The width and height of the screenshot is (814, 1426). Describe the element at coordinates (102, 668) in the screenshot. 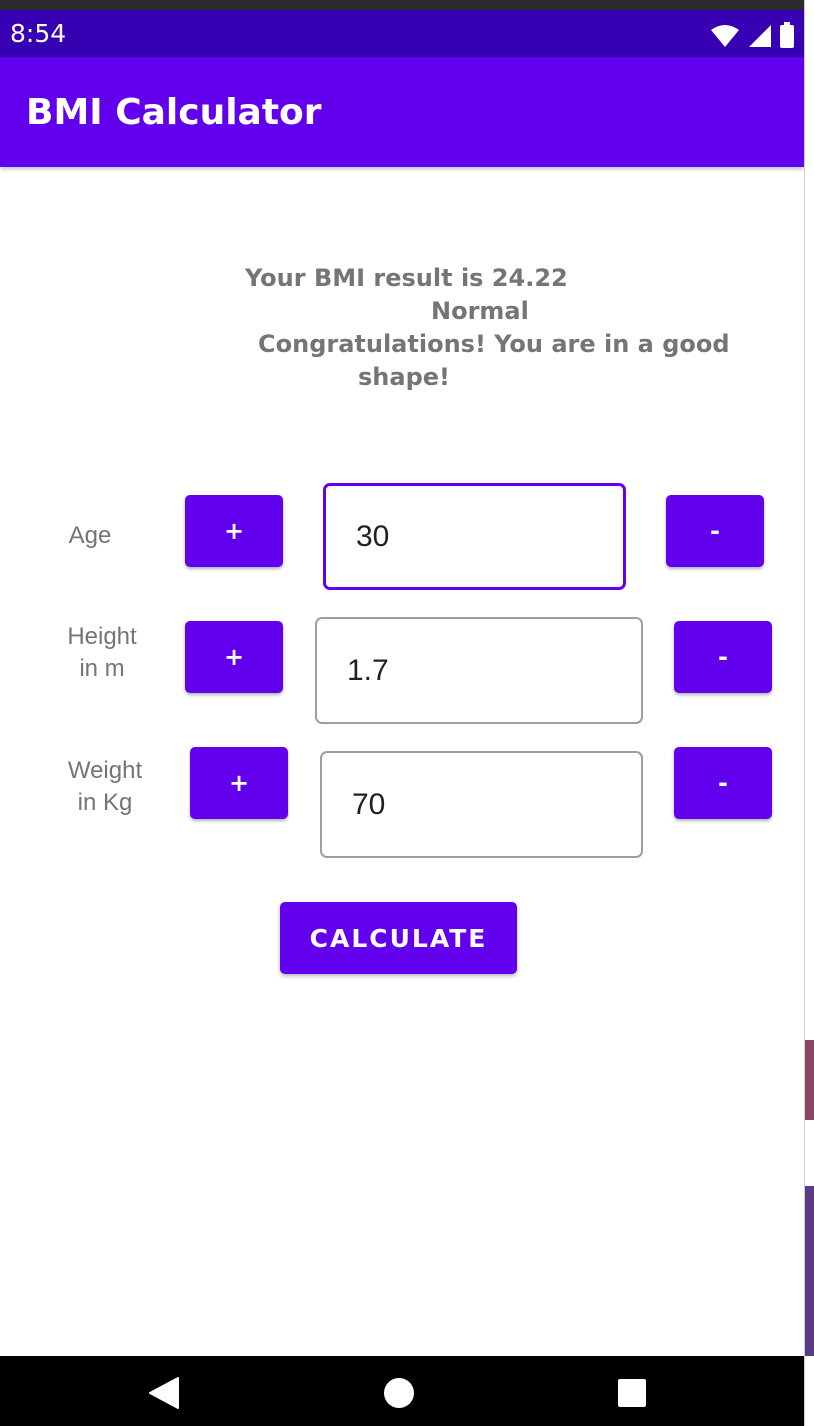

I see `height-label-line2: in m` at that location.